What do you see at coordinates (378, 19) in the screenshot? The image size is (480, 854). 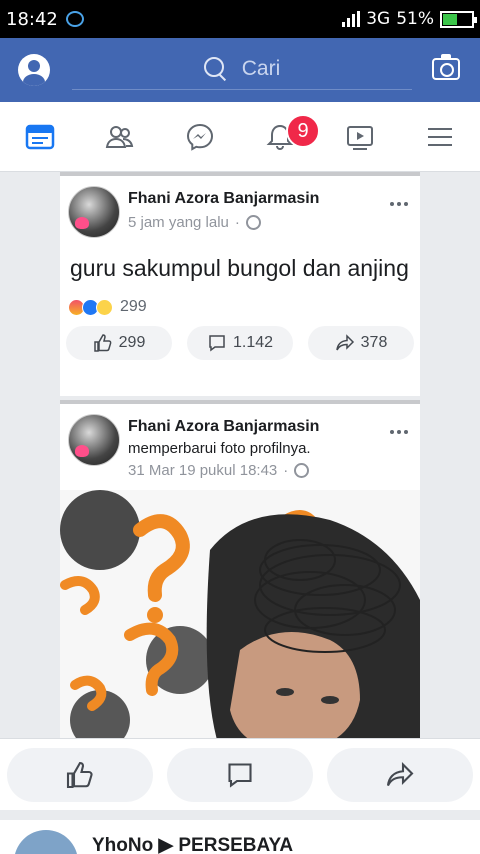 I see `network-type: 3G` at bounding box center [378, 19].